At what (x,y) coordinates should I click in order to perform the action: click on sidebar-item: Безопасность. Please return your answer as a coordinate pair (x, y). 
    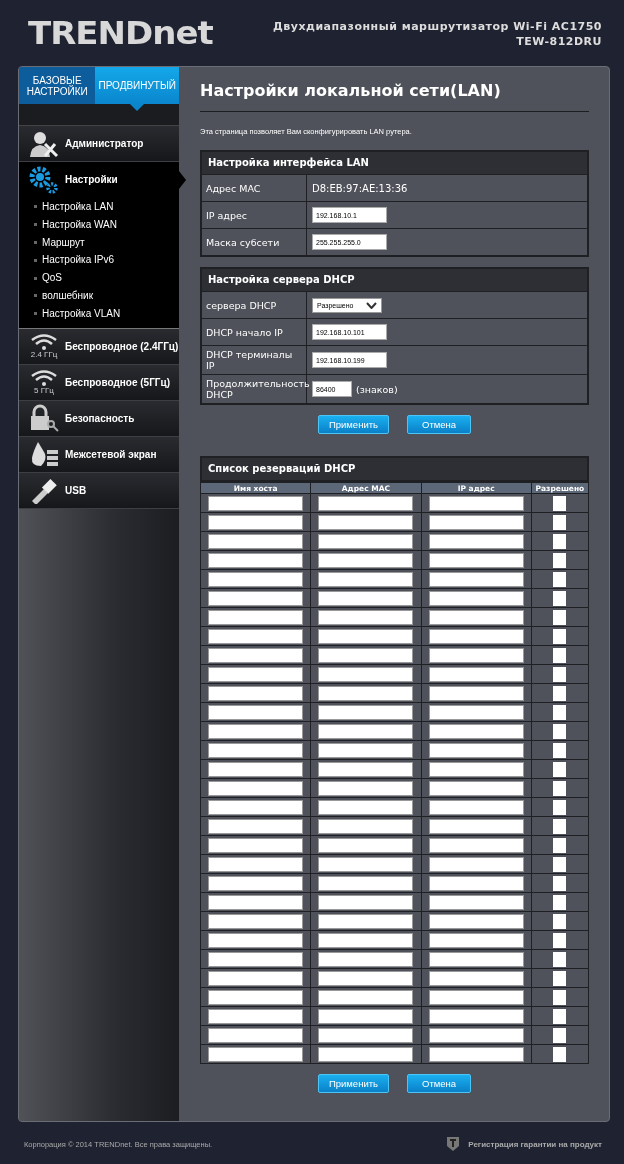
    Looking at the image, I should click on (99, 418).